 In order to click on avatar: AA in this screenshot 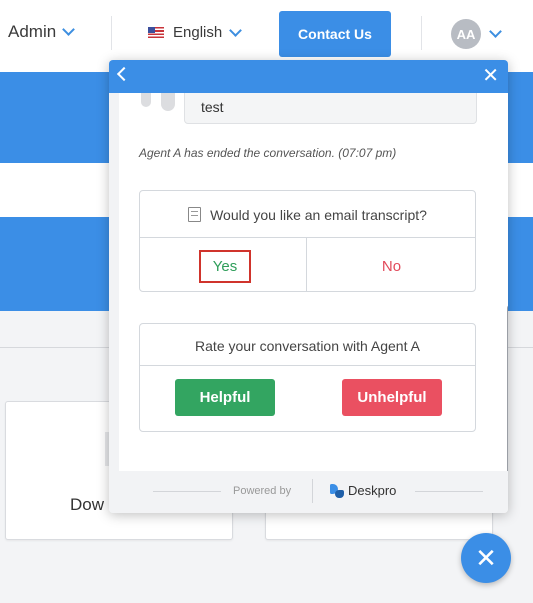, I will do `click(466, 34)`.